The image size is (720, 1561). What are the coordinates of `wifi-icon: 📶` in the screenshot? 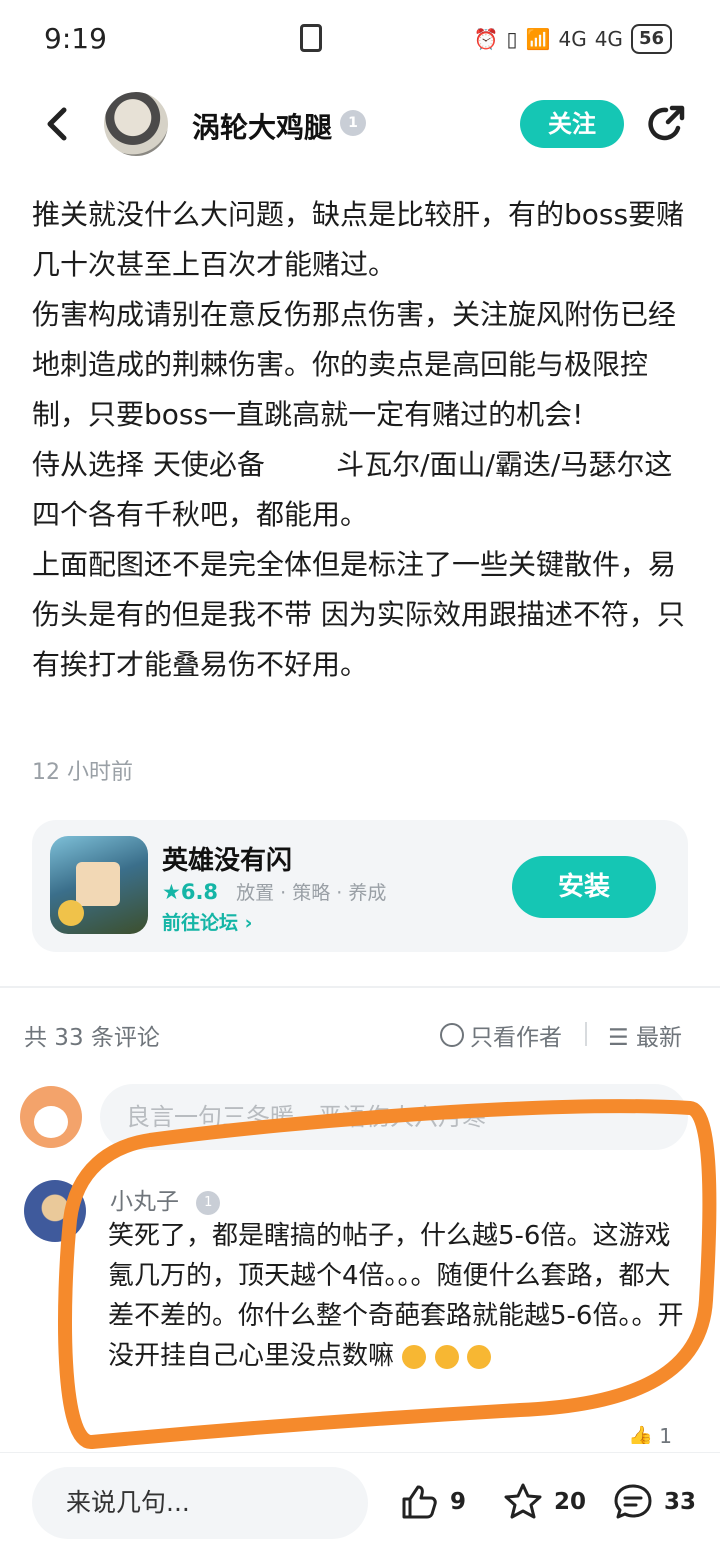 It's located at (538, 39).